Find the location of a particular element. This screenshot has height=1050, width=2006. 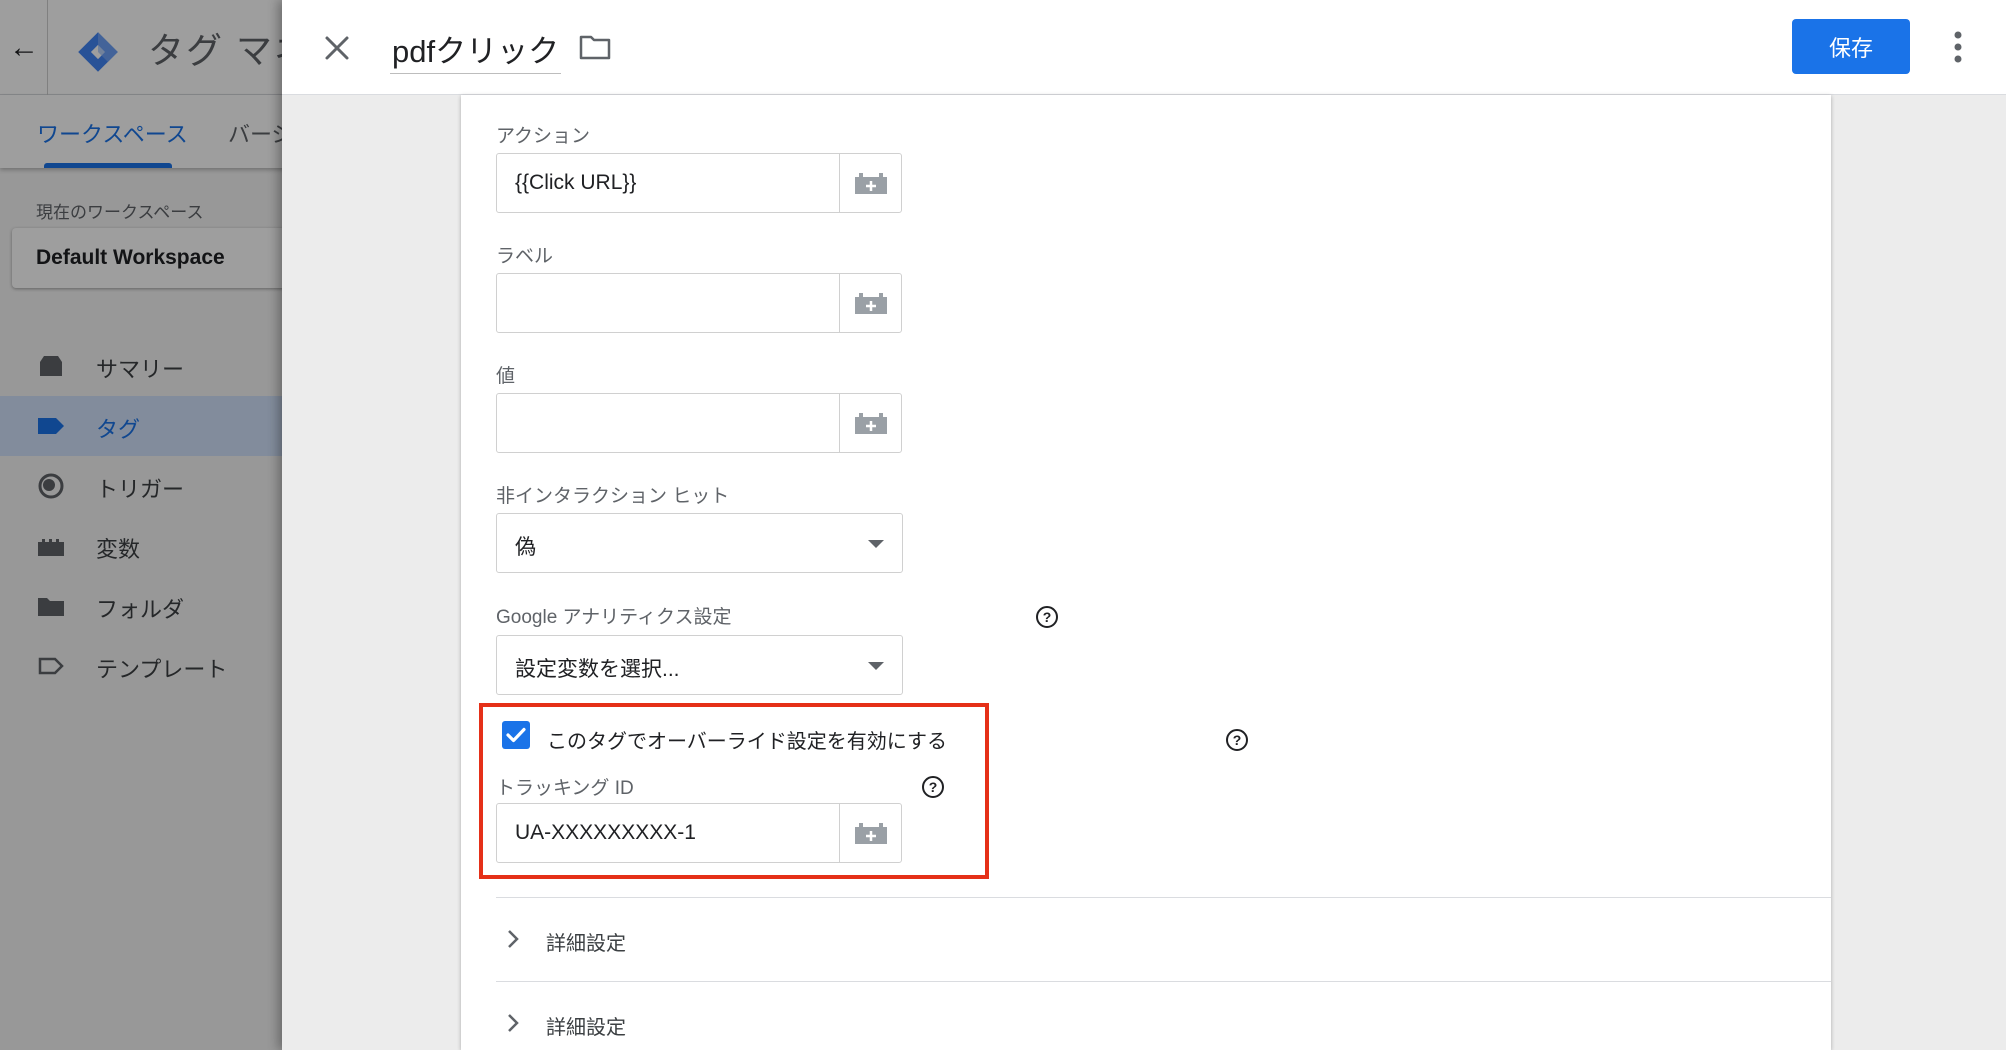

tracking-id-value: UA-XXXXXXXXX-1 is located at coordinates (605, 832).